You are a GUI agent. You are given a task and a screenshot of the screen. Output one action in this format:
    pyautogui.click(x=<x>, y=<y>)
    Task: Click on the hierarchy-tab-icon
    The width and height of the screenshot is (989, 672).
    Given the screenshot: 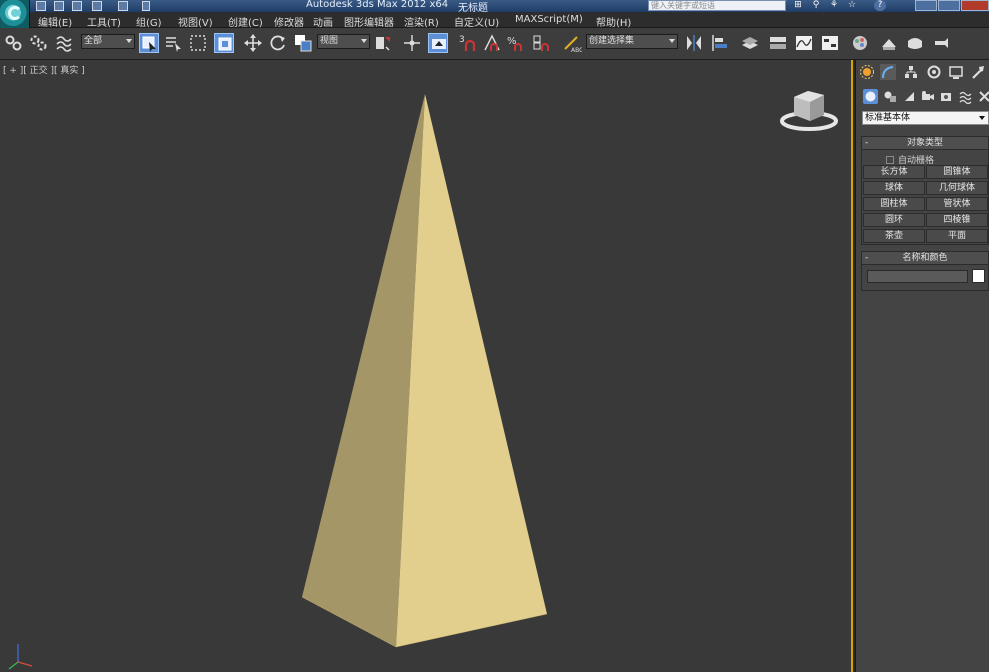 What is the action you would take?
    pyautogui.click(x=911, y=72)
    